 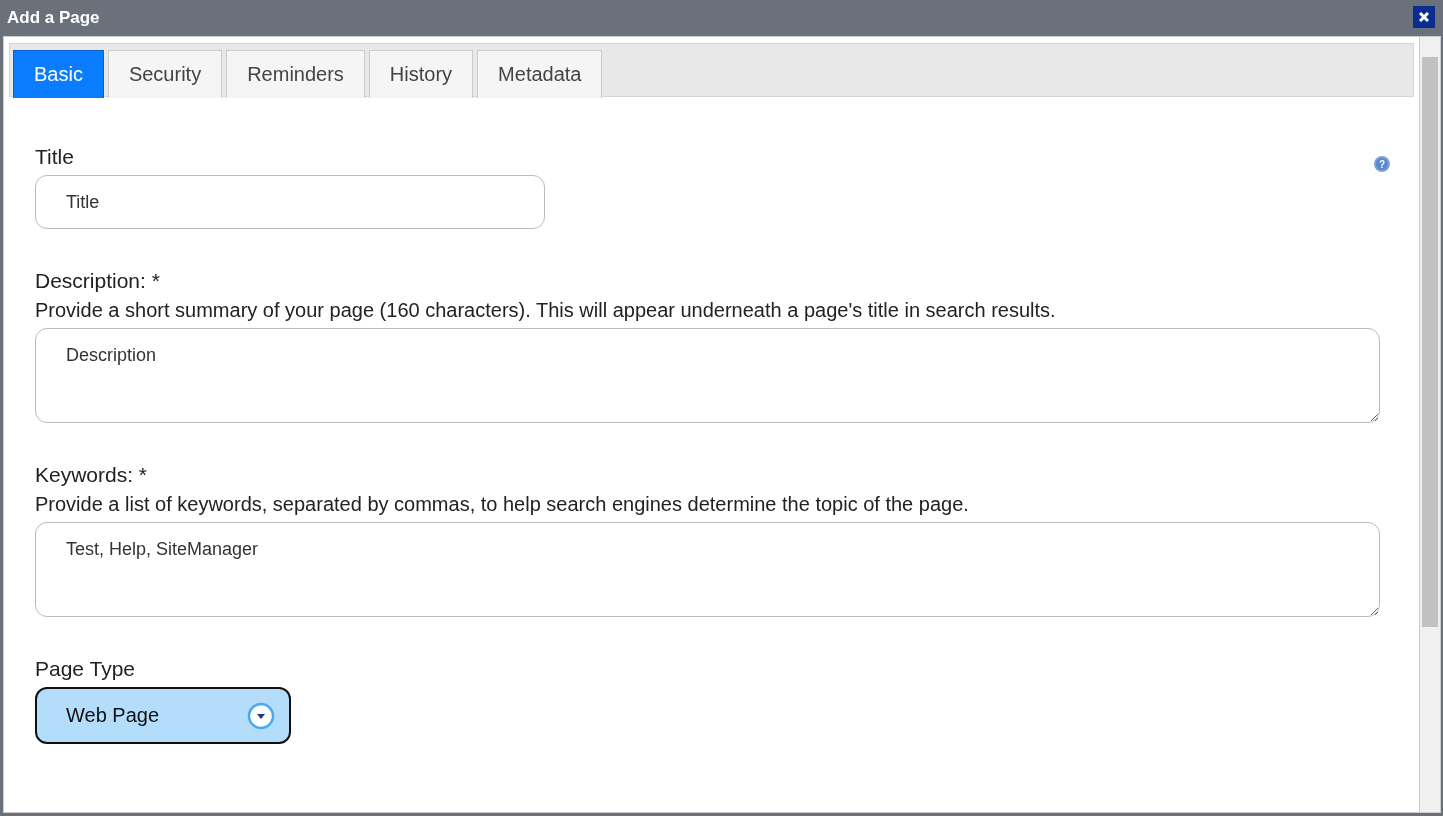 I want to click on close-icon, so click(x=1424, y=17).